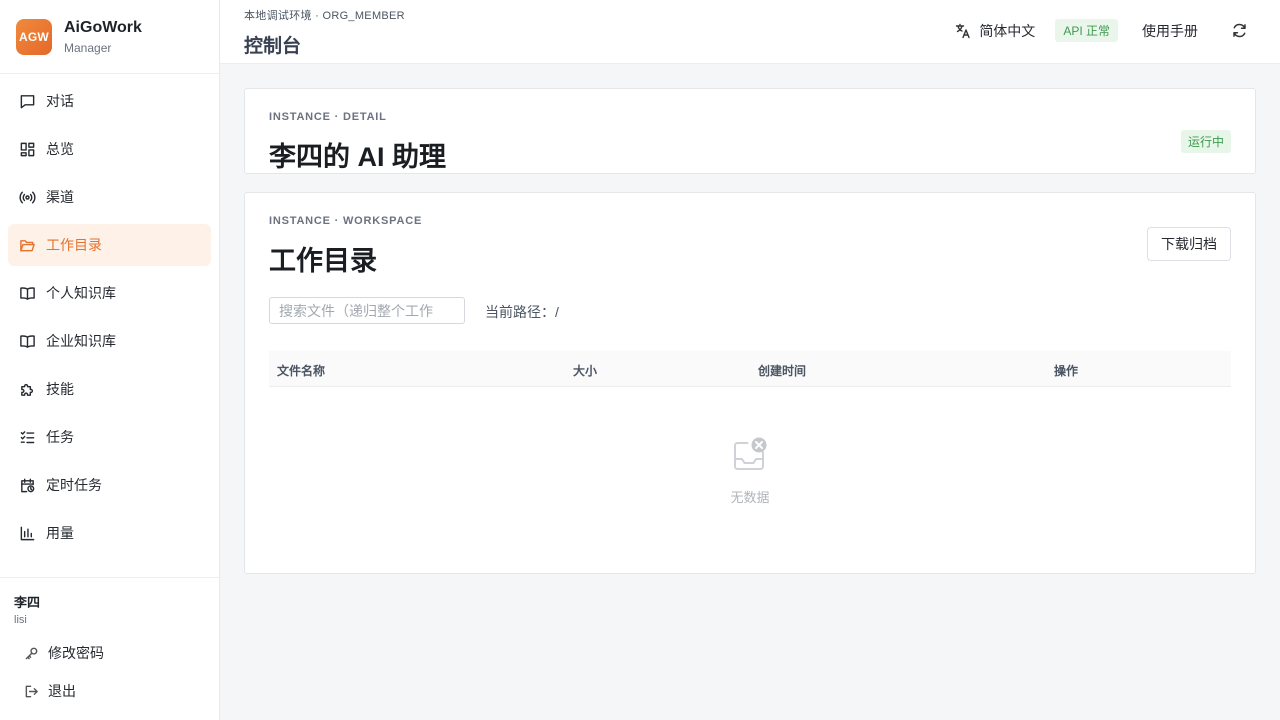  What do you see at coordinates (109, 149) in the screenshot?
I see `sidebar-item-overview: 总览` at bounding box center [109, 149].